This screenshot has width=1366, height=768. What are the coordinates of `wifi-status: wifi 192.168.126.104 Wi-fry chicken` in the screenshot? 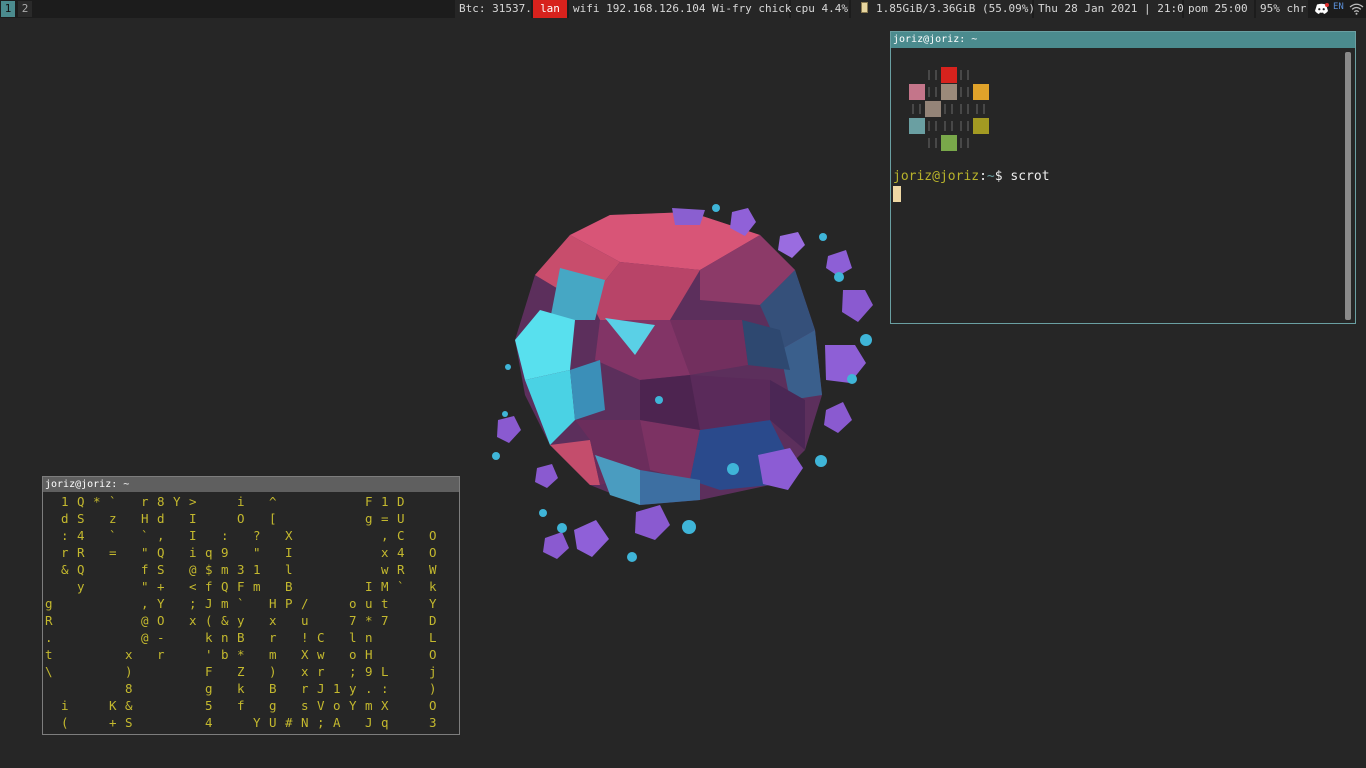 It's located at (687, 9).